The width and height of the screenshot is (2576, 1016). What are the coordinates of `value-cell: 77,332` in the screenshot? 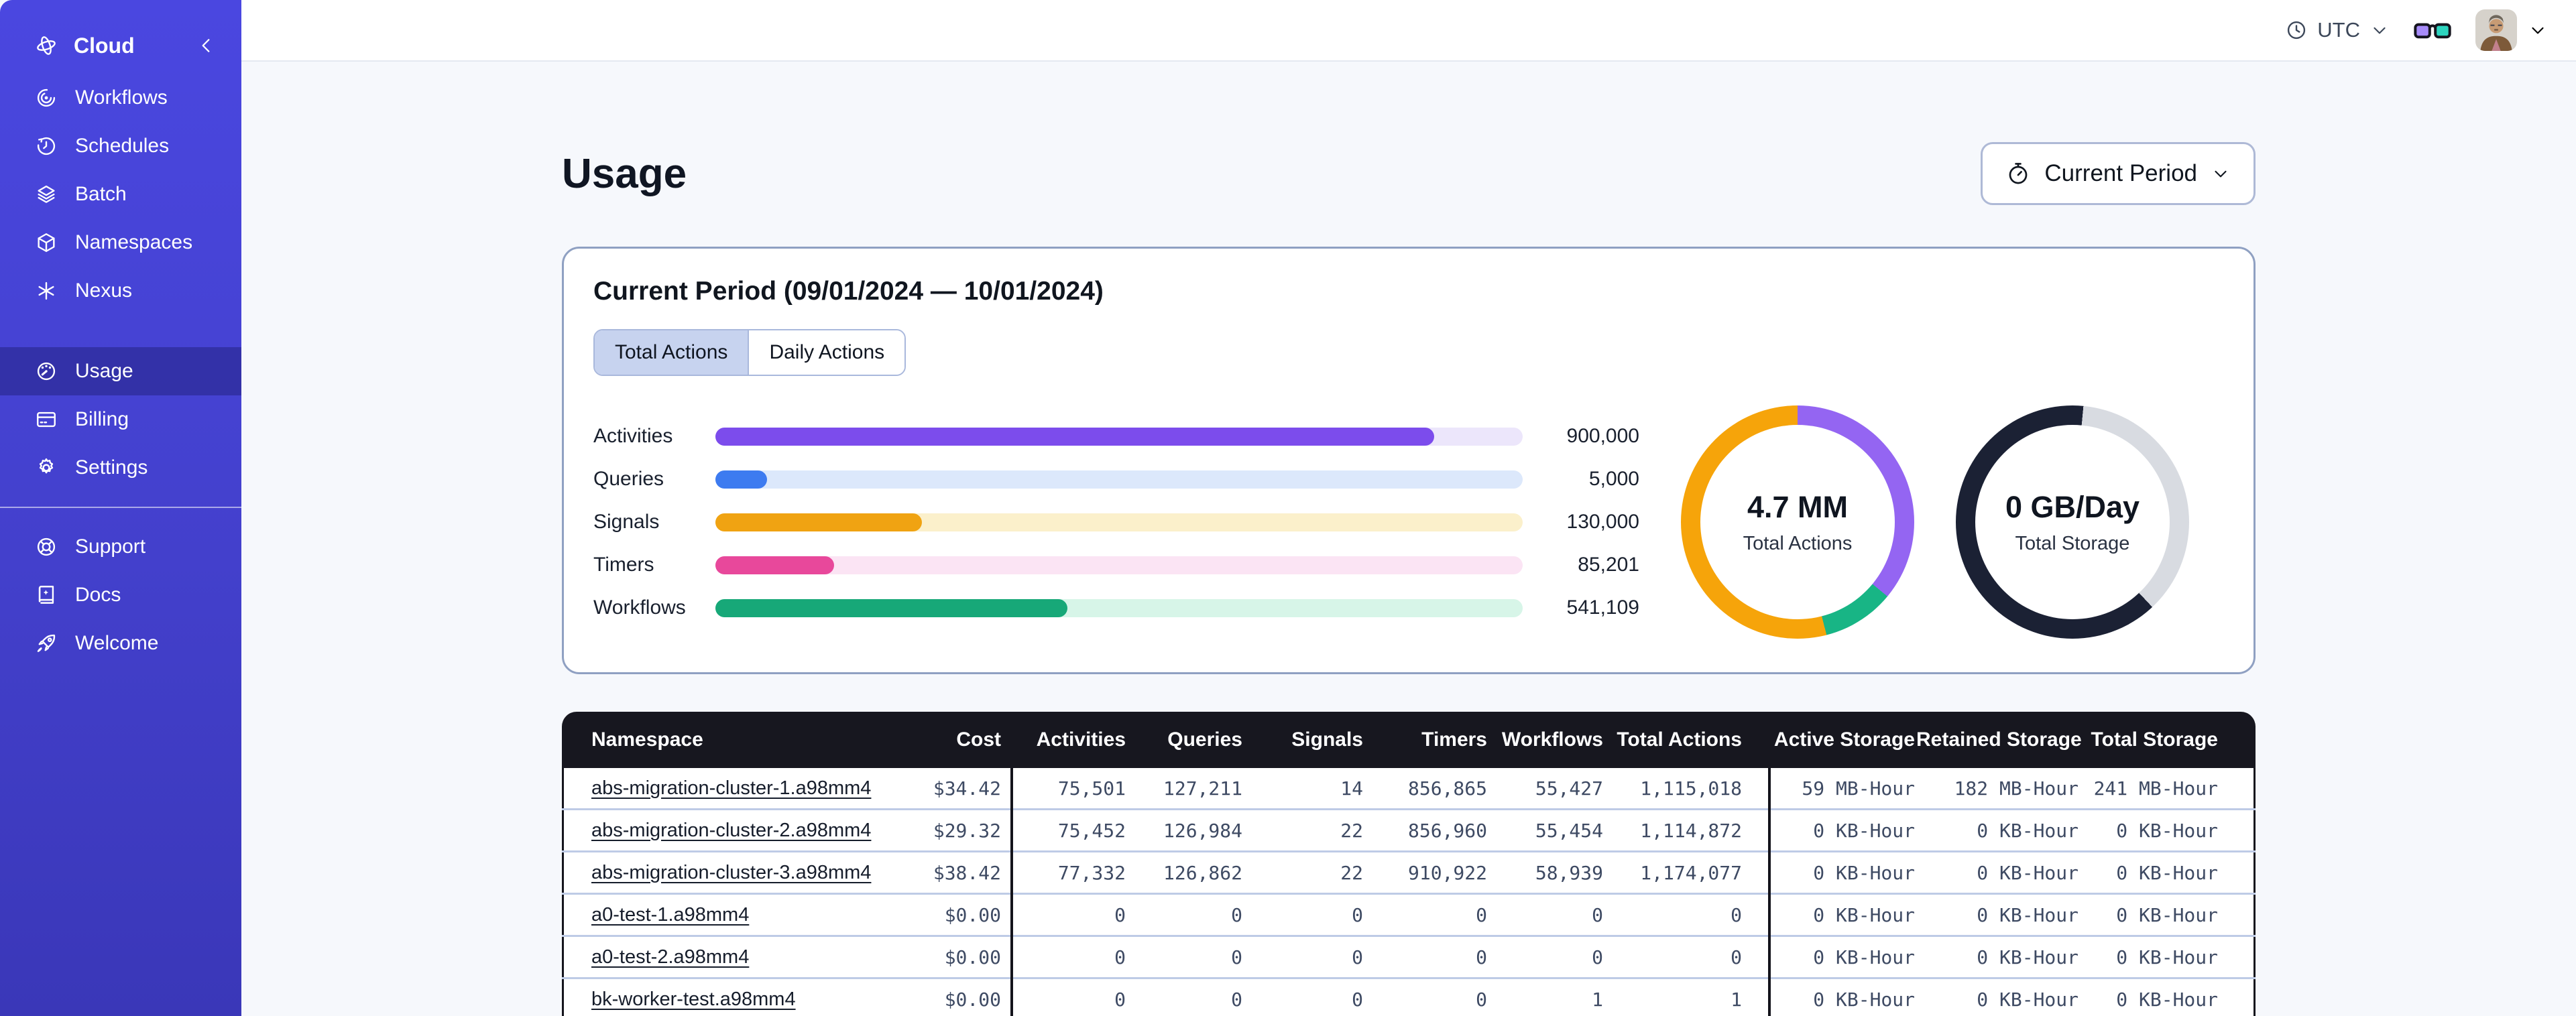 It's located at (1091, 873).